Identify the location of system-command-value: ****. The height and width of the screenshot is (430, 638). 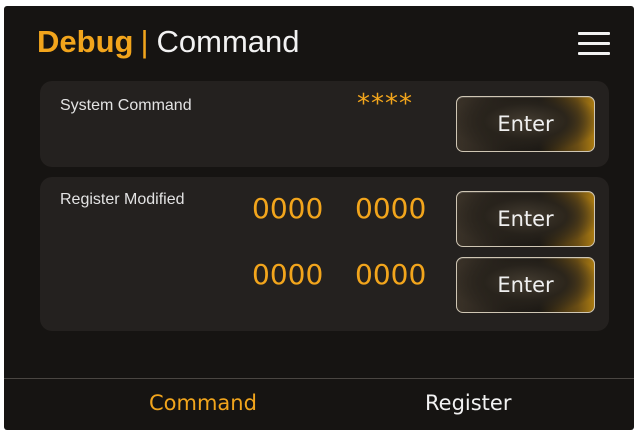
(385, 104).